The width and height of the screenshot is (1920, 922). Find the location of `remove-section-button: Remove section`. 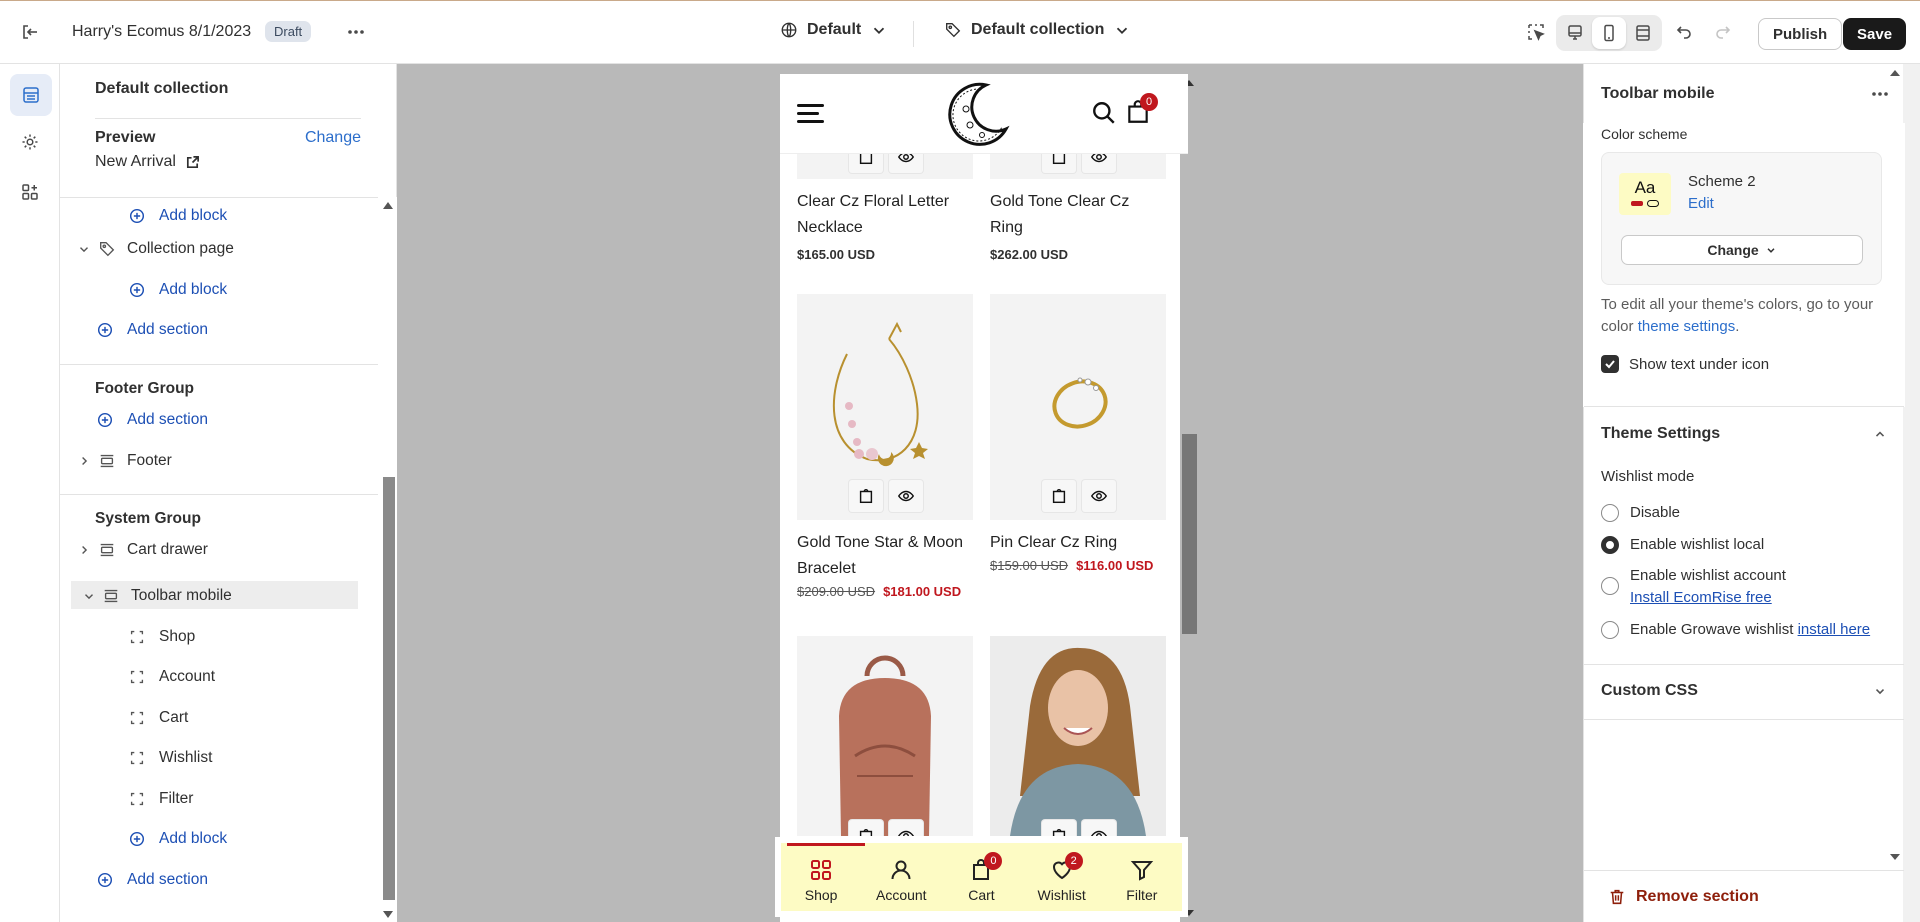

remove-section-button: Remove section is located at coordinates (1744, 896).